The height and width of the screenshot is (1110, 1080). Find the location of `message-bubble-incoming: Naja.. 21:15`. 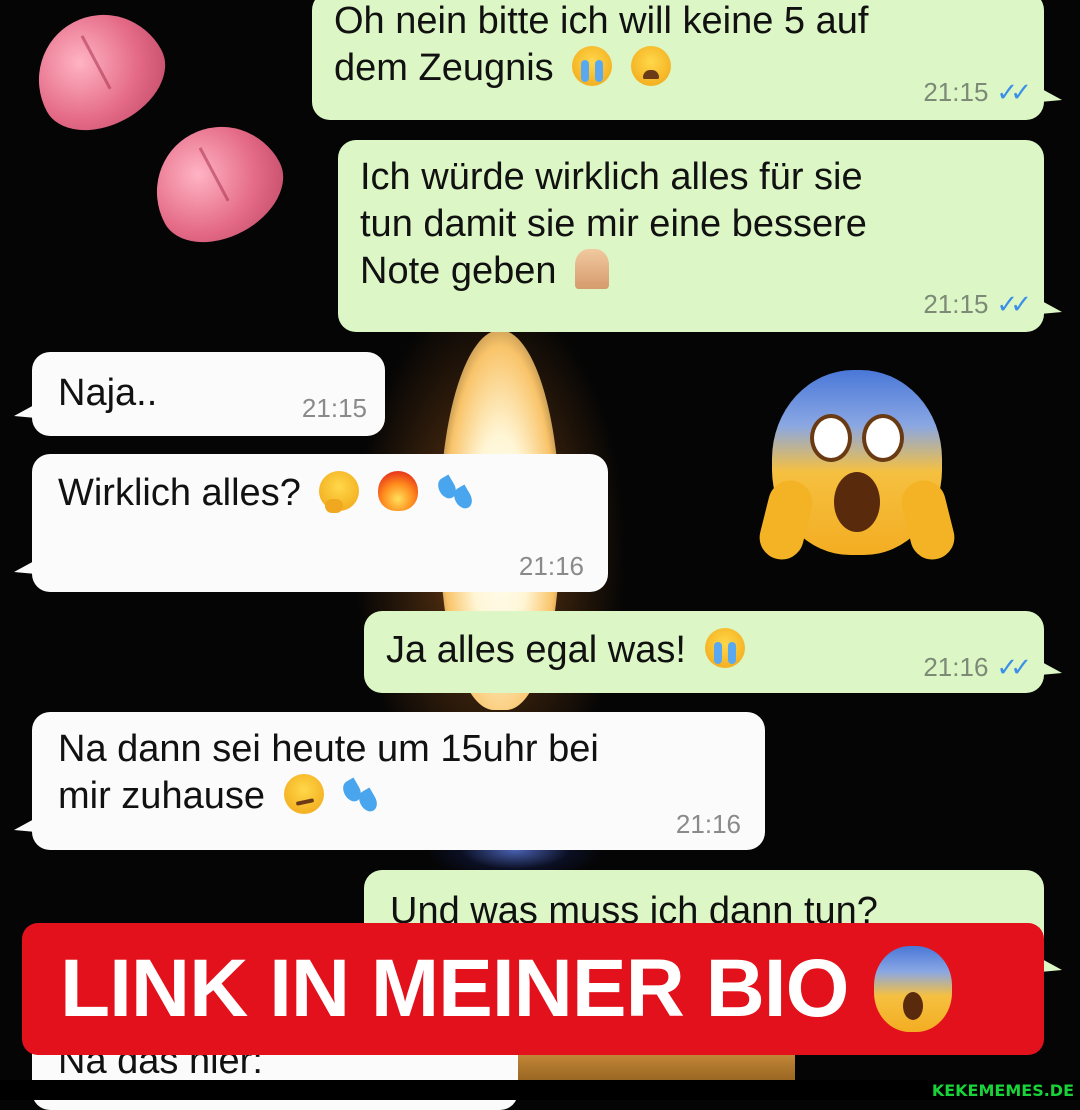

message-bubble-incoming: Naja.. 21:15 is located at coordinates (199, 394).